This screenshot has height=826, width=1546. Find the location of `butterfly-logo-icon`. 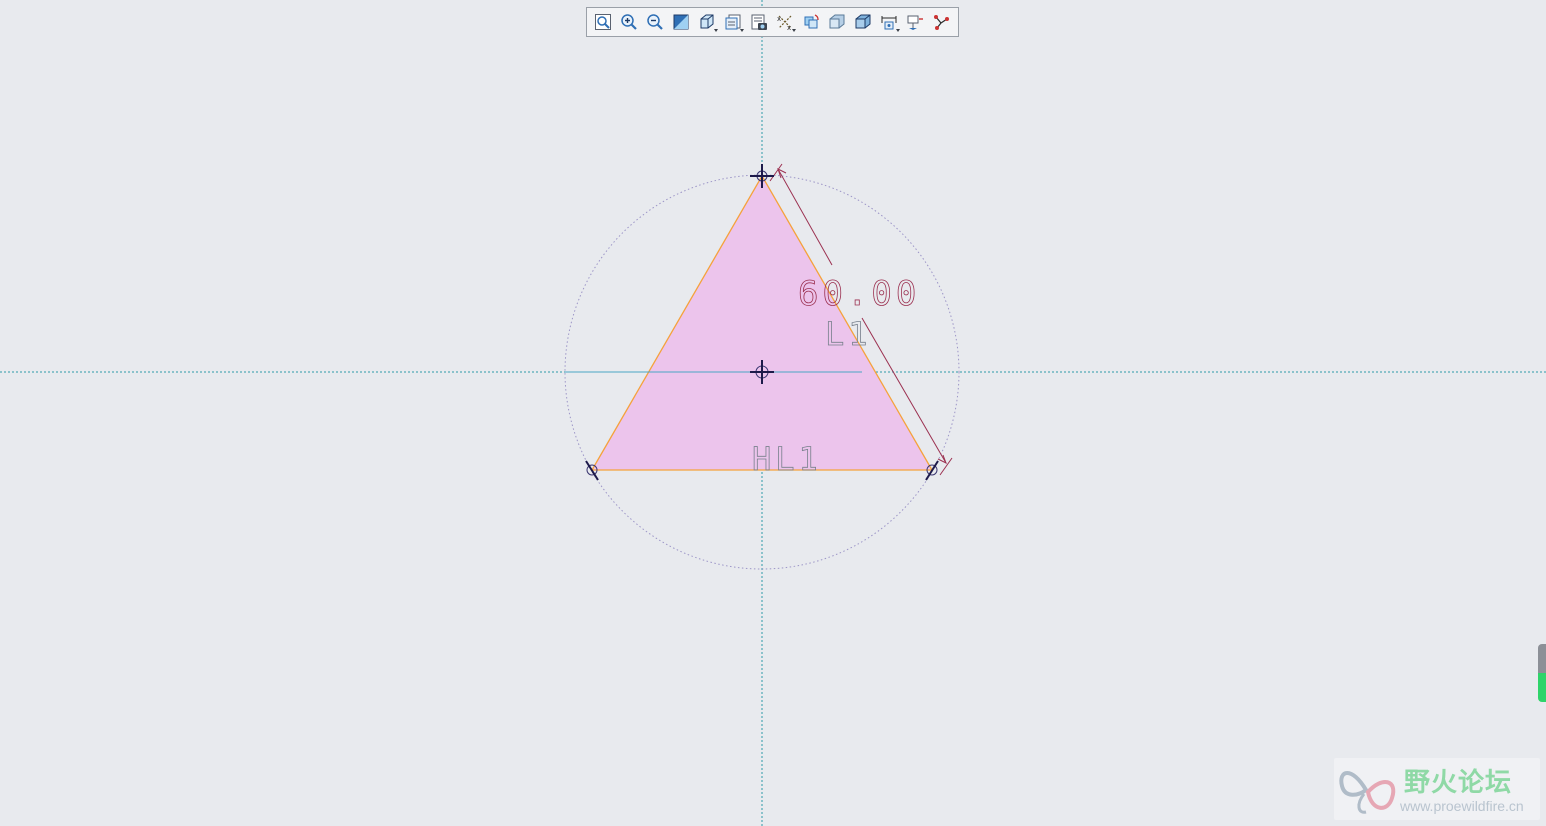

butterfly-logo-icon is located at coordinates (1367, 792).